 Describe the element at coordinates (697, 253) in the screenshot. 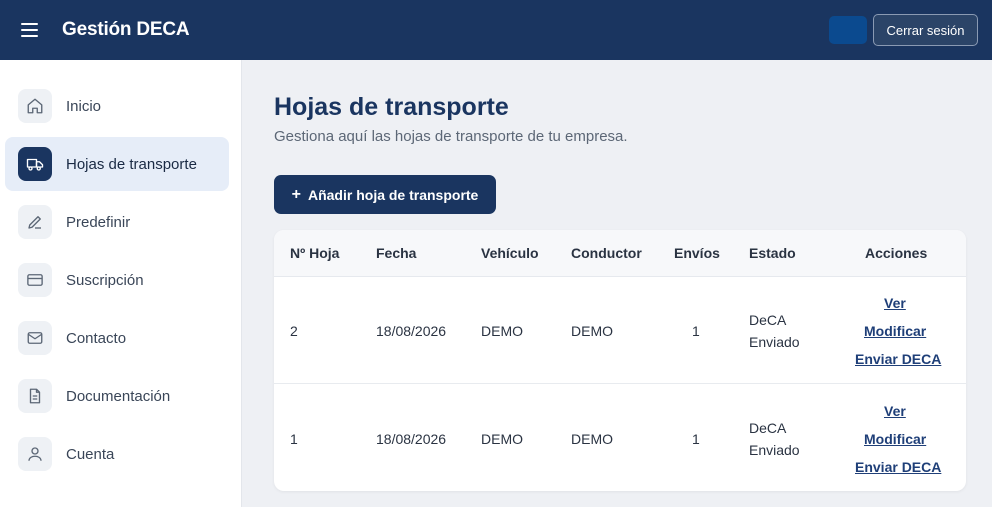

I see `column-header-envios: Envíos` at that location.